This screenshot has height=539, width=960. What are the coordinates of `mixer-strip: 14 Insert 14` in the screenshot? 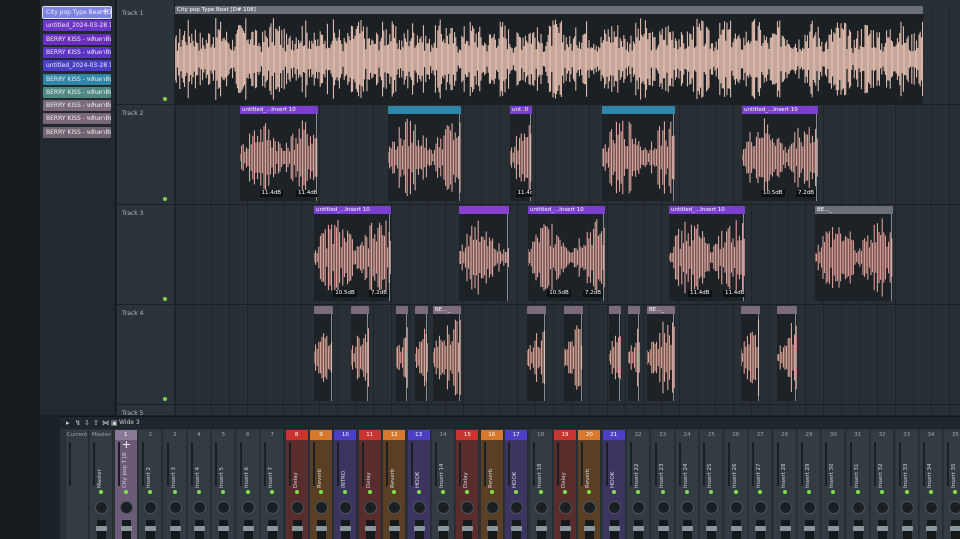 It's located at (443, 484).